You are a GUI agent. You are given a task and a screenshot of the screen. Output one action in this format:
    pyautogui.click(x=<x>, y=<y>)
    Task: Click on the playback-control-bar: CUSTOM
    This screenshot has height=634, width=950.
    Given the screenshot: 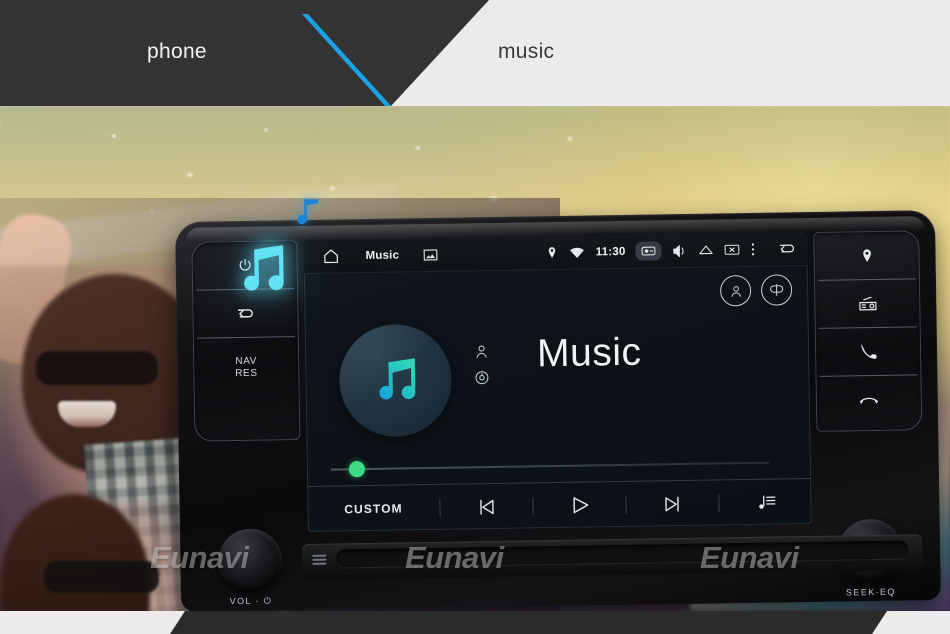 What is the action you would take?
    pyautogui.click(x=559, y=505)
    